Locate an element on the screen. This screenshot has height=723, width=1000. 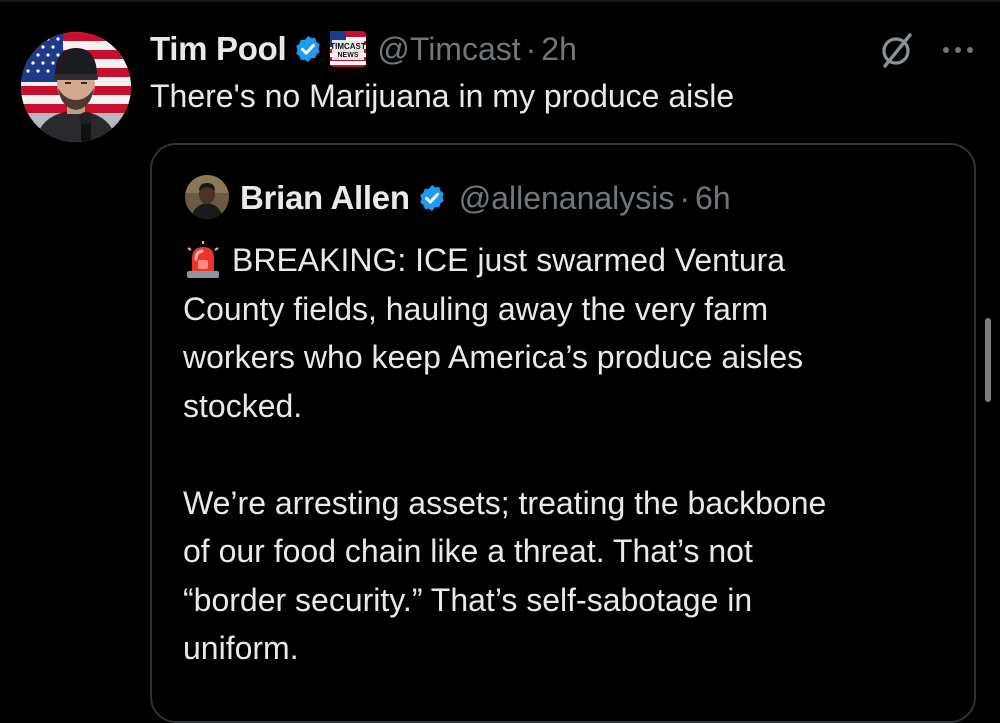
top-divider is located at coordinates (500, 1).